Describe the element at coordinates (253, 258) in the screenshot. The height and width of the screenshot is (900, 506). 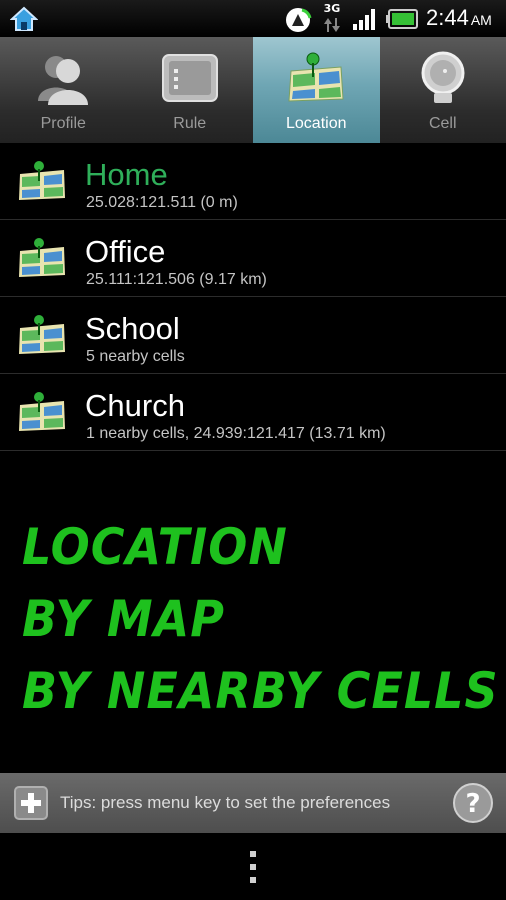
I see `location-item-office: Office 25.111:121.506 (9.17 km)` at that location.